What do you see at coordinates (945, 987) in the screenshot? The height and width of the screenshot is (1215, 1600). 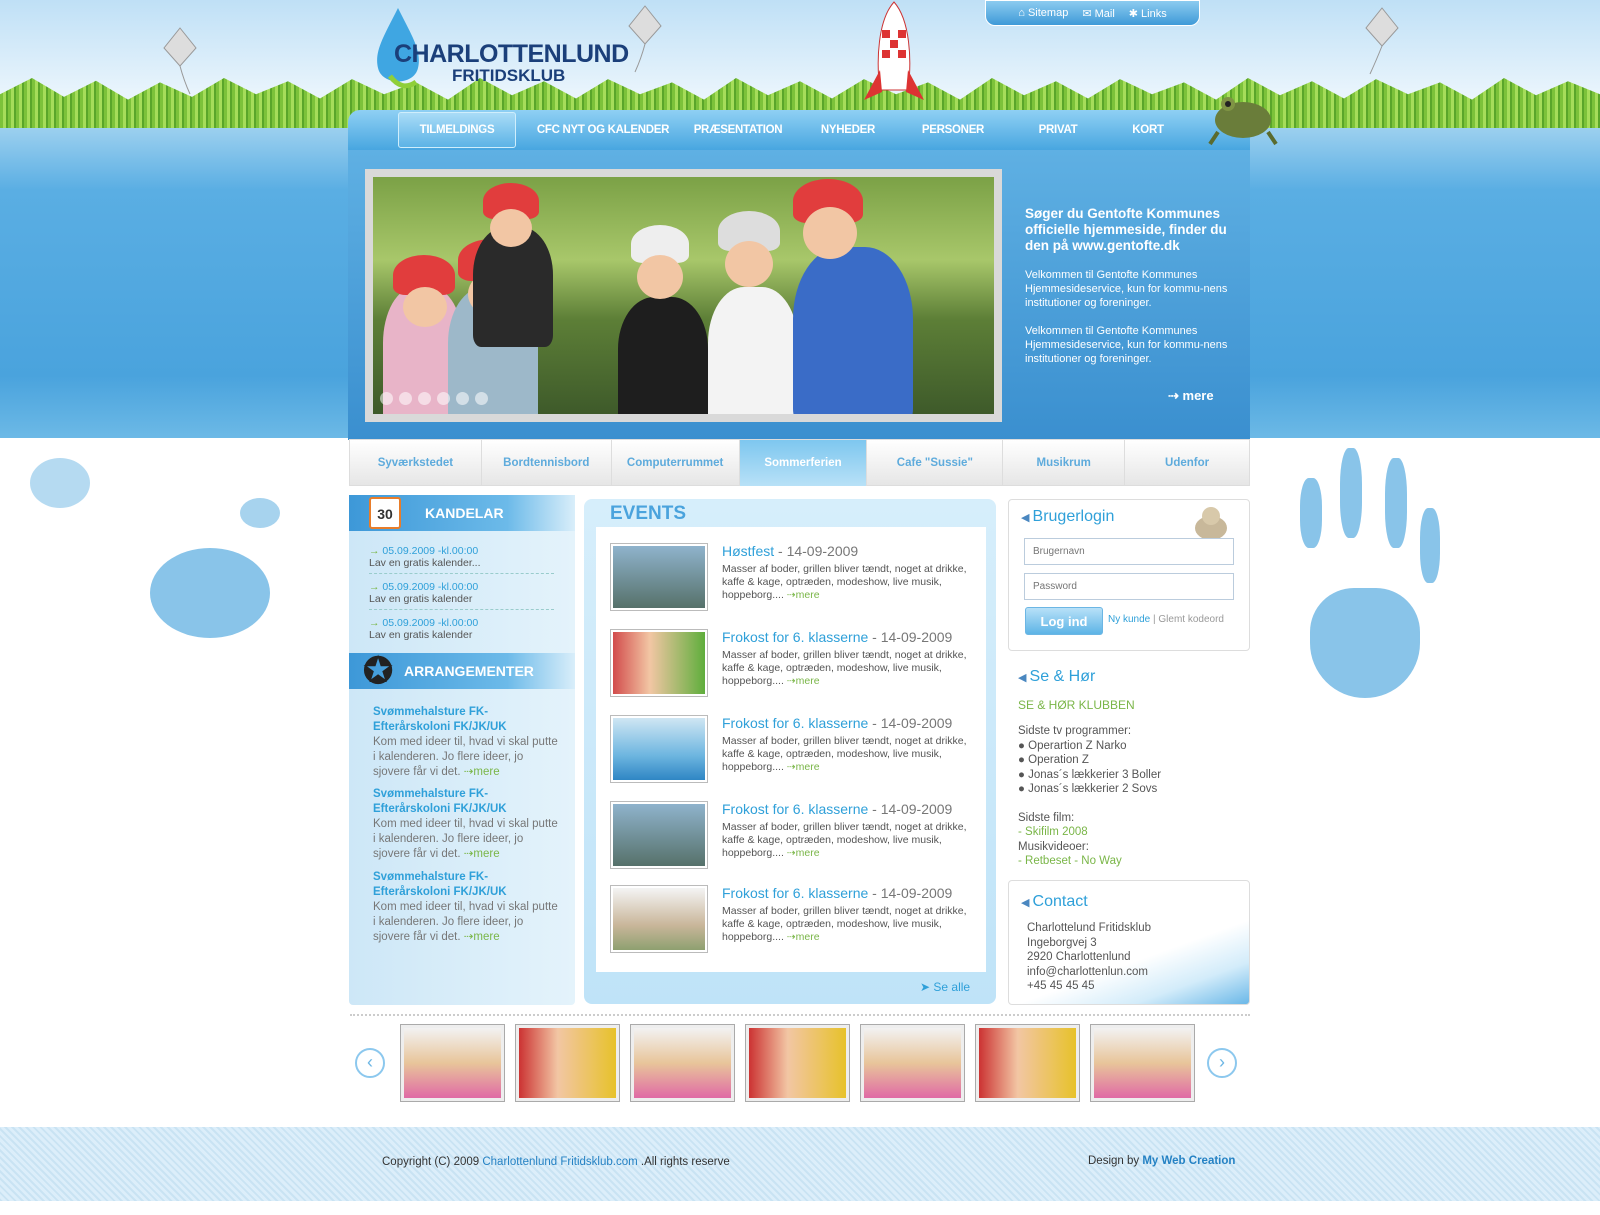 I see `see-all-link: ➤ Se alle` at bounding box center [945, 987].